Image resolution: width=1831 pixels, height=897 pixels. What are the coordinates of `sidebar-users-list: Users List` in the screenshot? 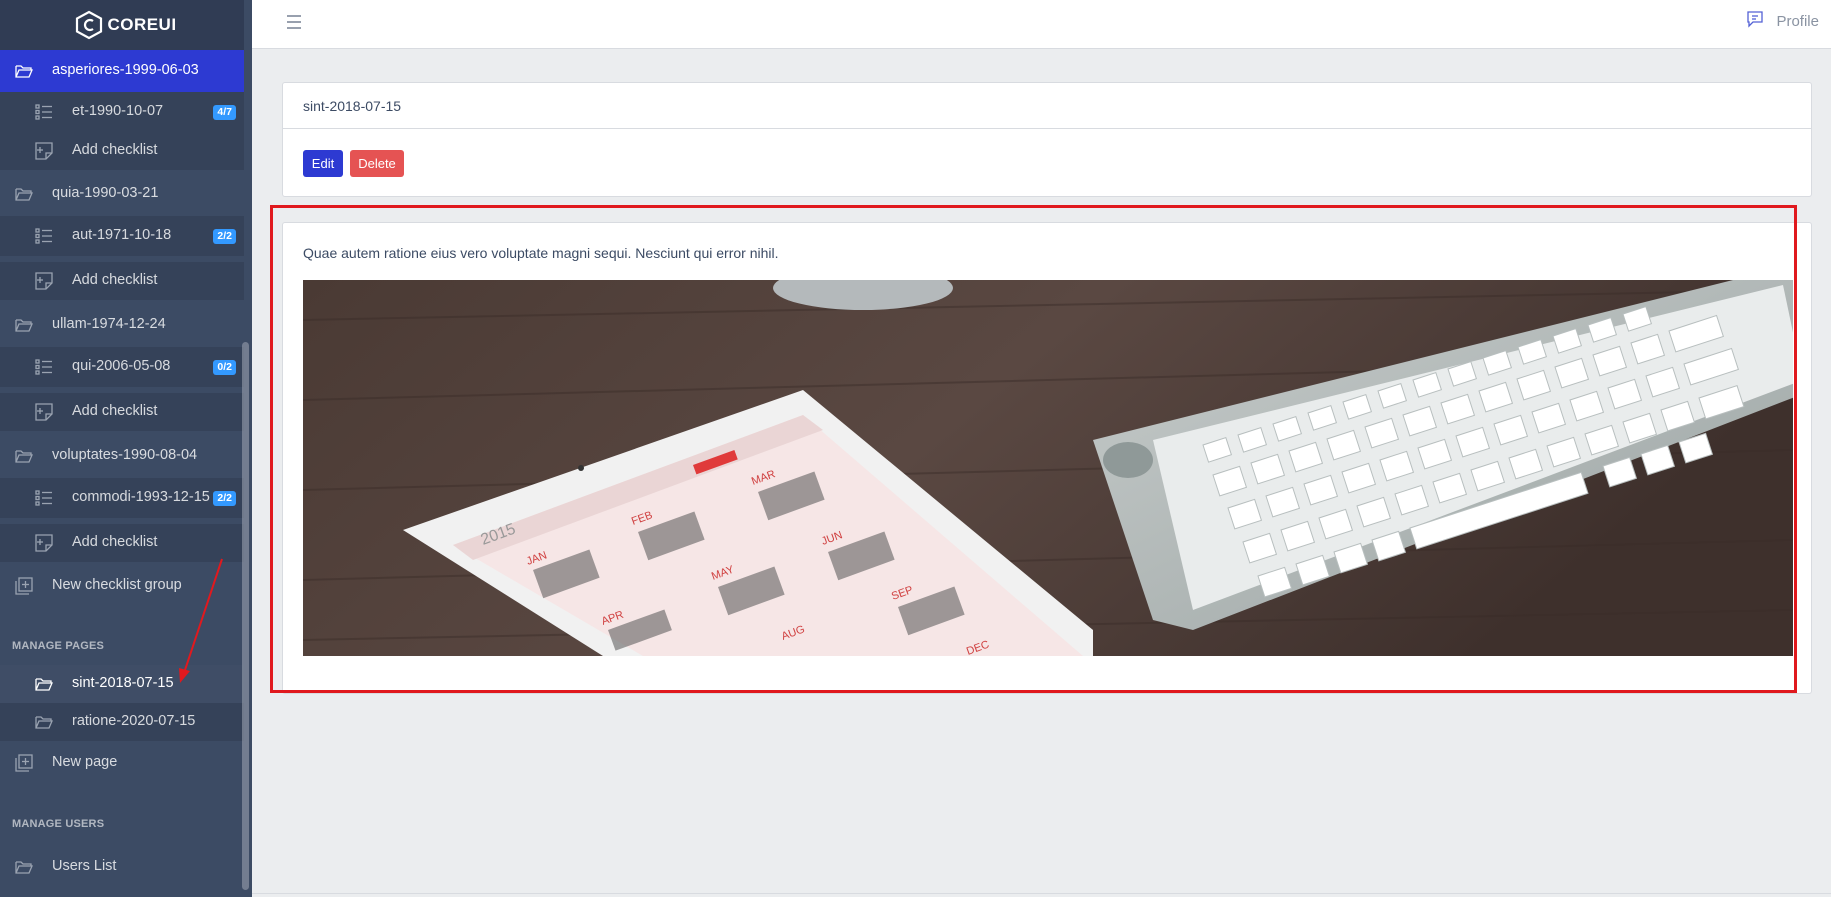 It's located at (122, 867).